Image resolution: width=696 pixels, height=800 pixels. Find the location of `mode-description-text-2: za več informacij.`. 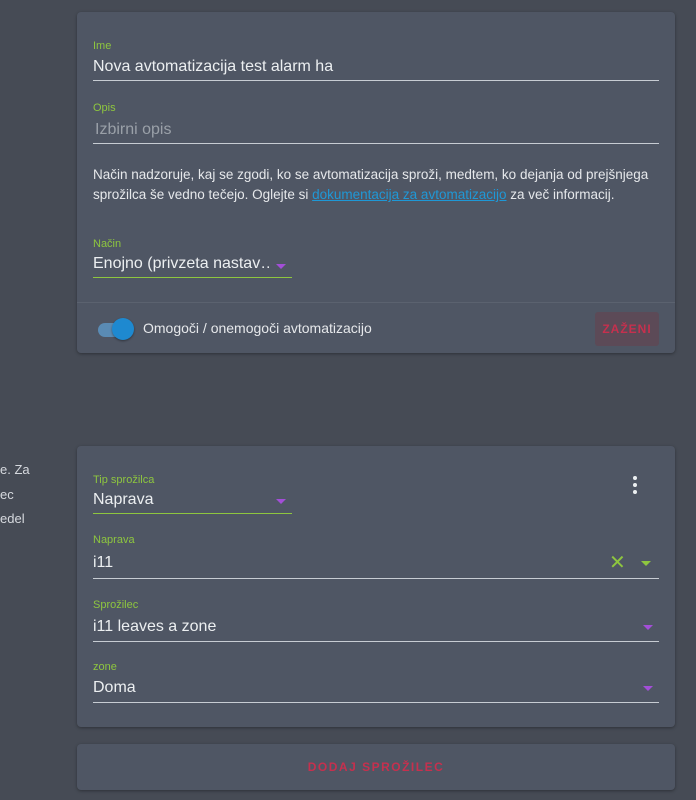

mode-description-text-2: za več informacij. is located at coordinates (560, 194).